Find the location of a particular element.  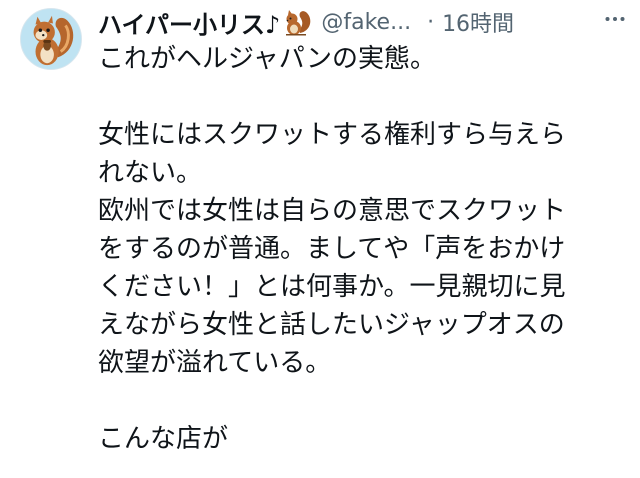

avatar is located at coordinates (51, 39).